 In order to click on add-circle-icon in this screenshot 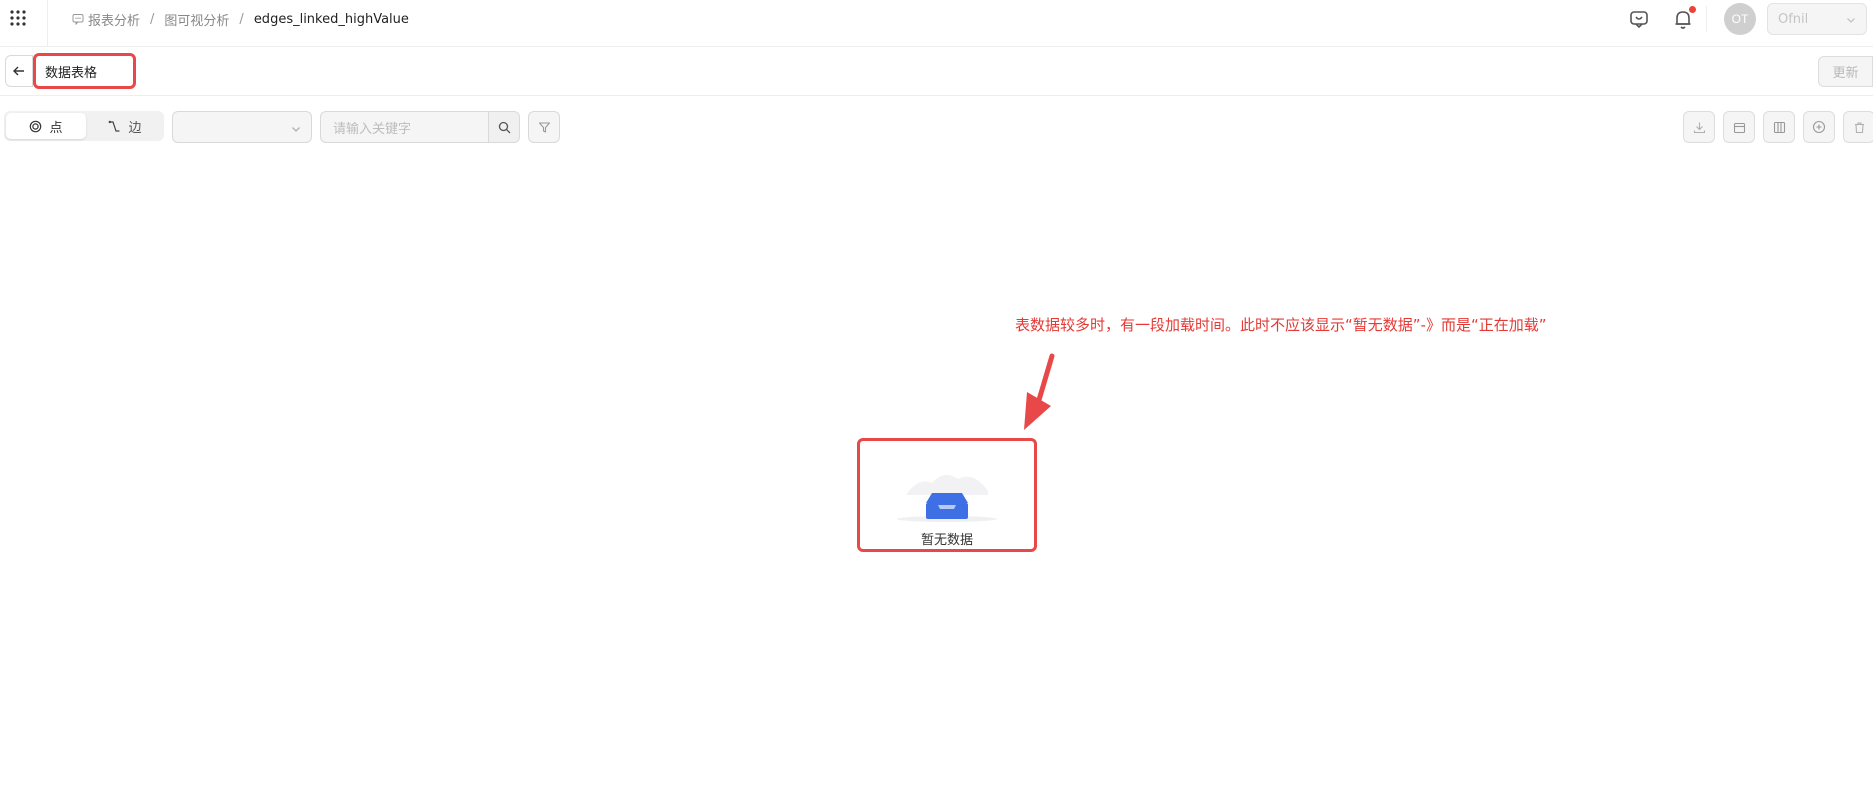, I will do `click(1819, 127)`.